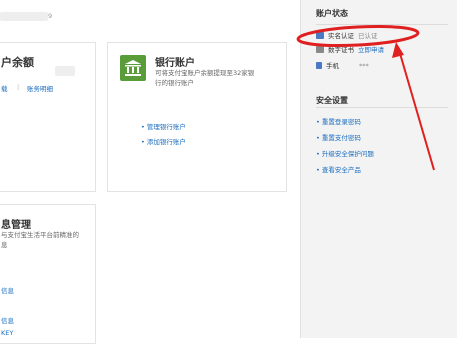 This screenshot has width=457, height=344. I want to click on realname-row: 实名认证 已认证, so click(347, 36).